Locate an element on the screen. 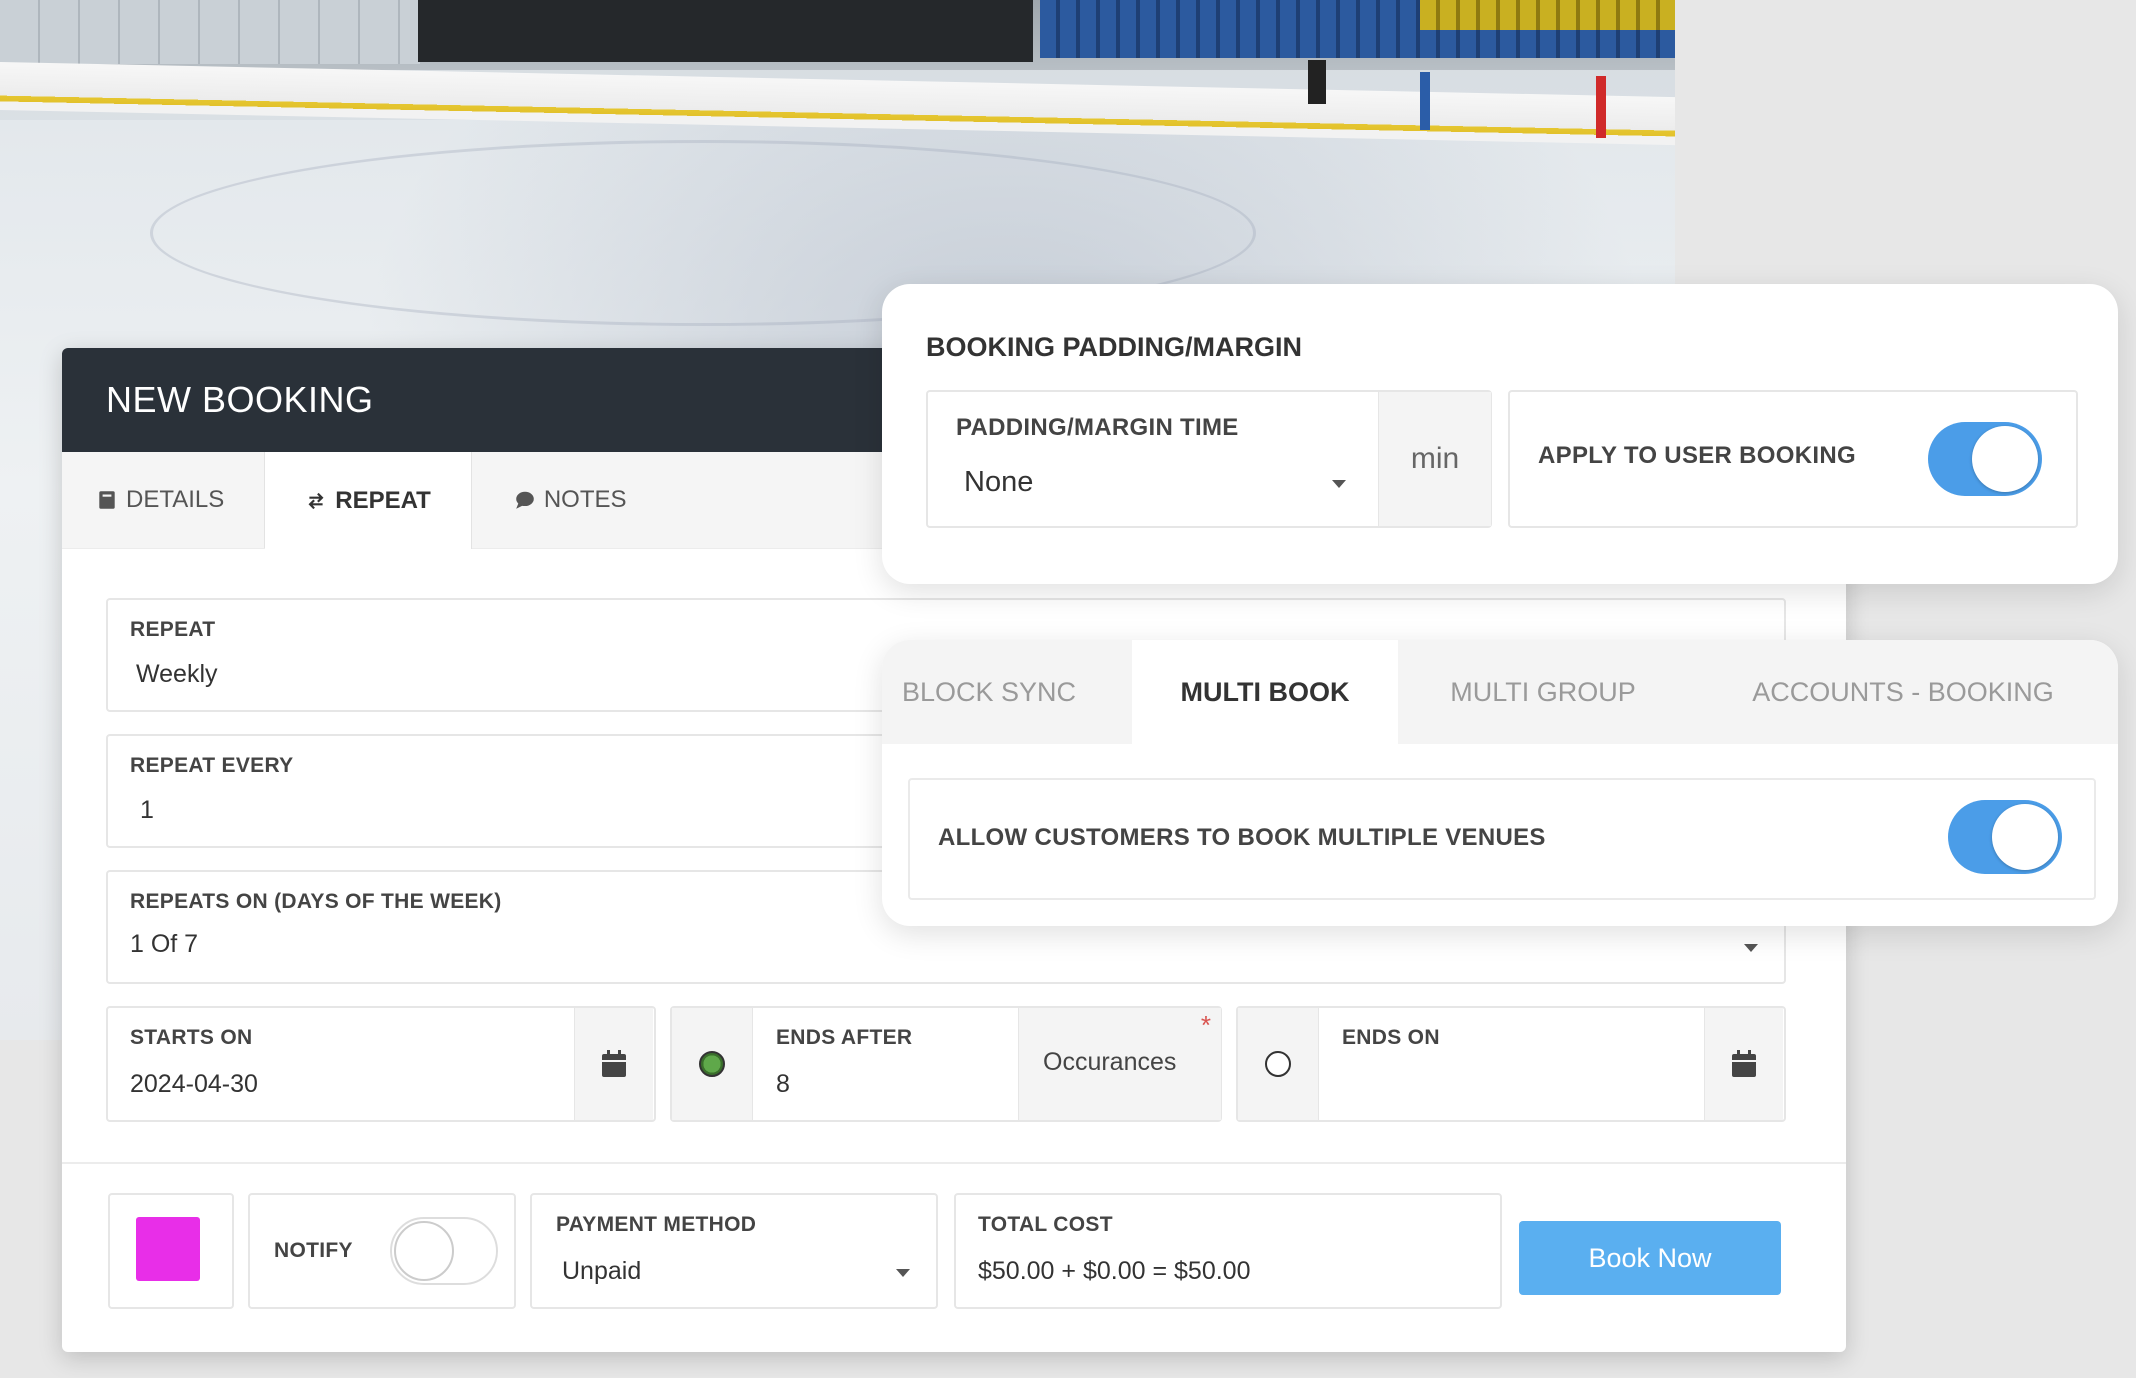 The height and width of the screenshot is (1378, 2136). ends-after-field: ENDS AFTER 8 * Occurances is located at coordinates (946, 1064).